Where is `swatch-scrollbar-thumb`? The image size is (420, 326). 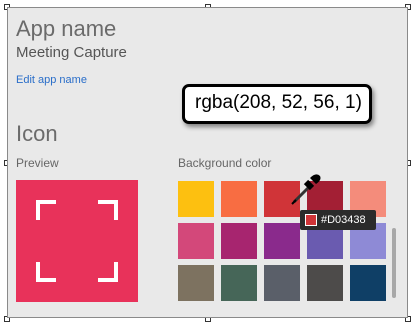
swatch-scrollbar-thumb is located at coordinates (394, 263).